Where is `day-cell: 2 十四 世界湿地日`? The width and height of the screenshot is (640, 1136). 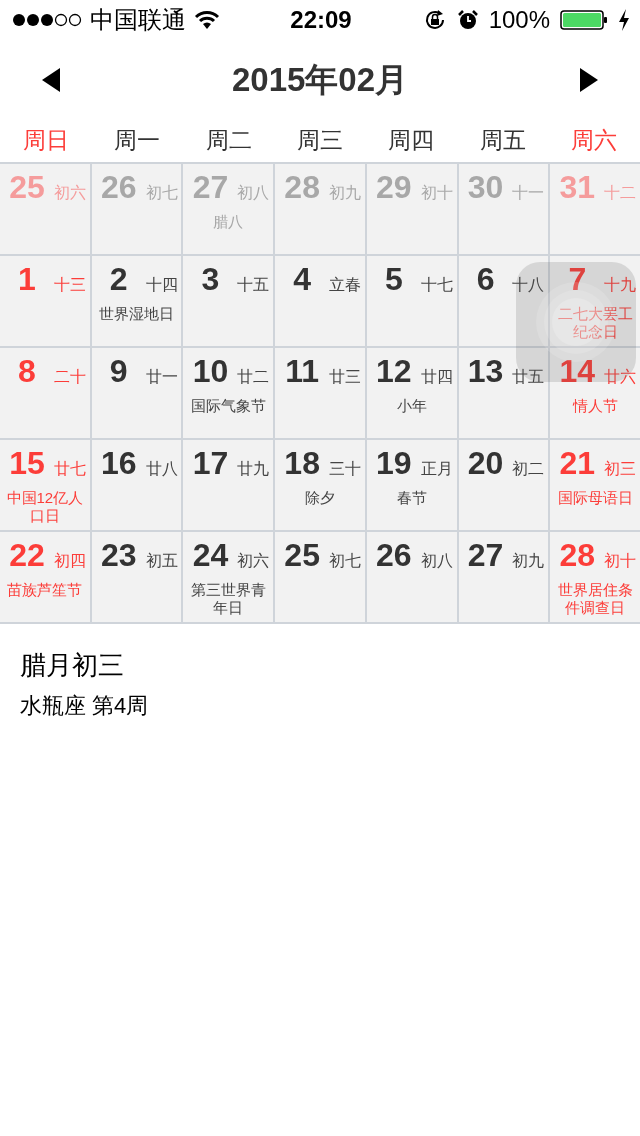
day-cell: 2 十四 世界湿地日 is located at coordinates (136, 301).